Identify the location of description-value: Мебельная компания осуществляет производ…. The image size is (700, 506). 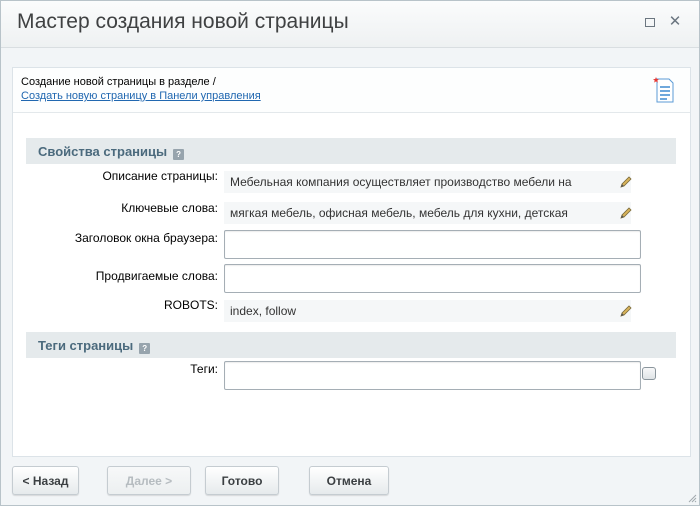
(427, 182).